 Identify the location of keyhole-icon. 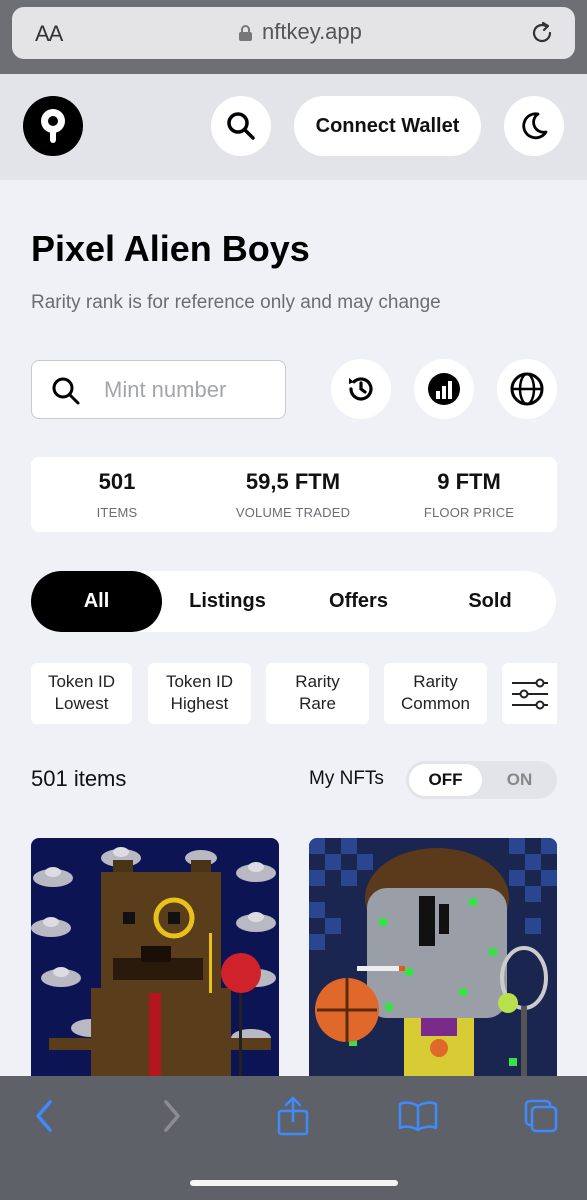
(53, 126).